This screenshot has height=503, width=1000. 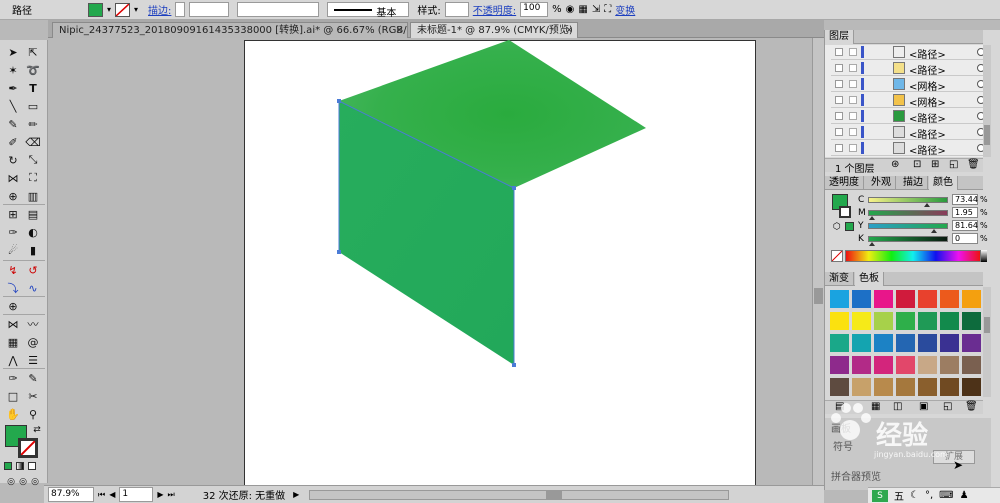 I want to click on zigzag-tool-icon: ⋀, so click(x=13, y=360).